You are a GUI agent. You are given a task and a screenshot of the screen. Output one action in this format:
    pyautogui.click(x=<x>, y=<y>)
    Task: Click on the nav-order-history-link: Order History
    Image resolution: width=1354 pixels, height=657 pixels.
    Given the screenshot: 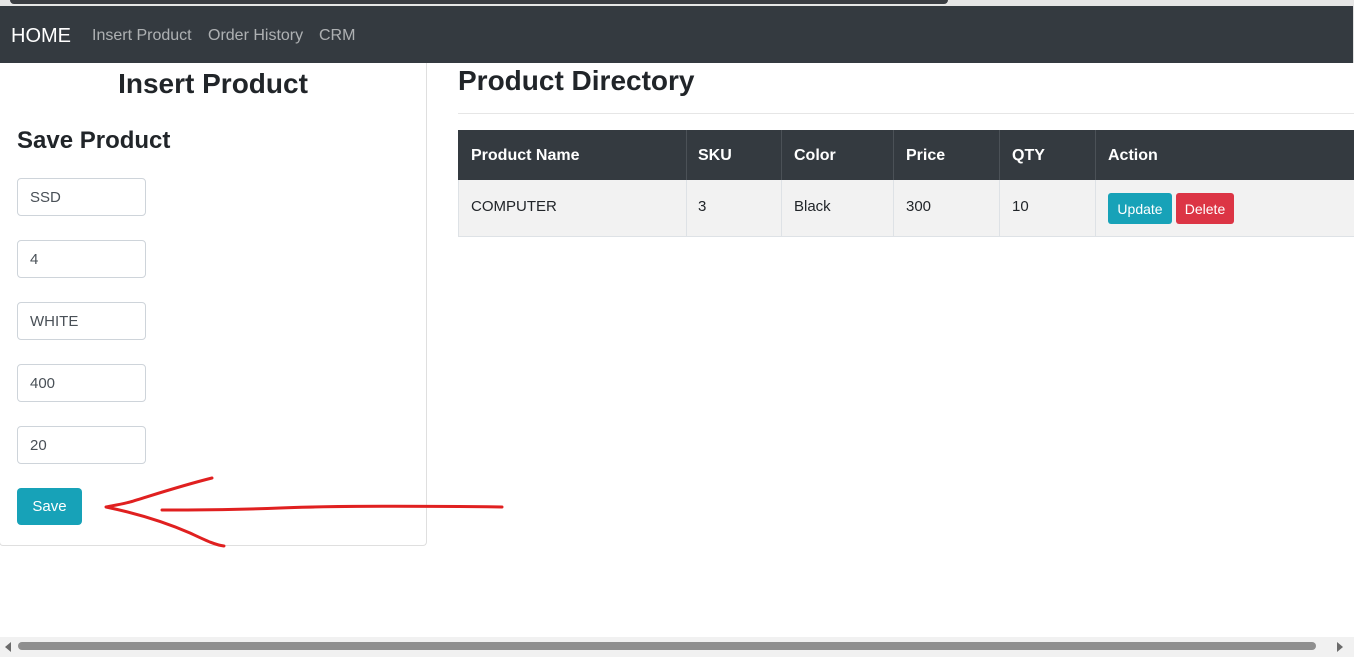 What is the action you would take?
    pyautogui.click(x=255, y=36)
    